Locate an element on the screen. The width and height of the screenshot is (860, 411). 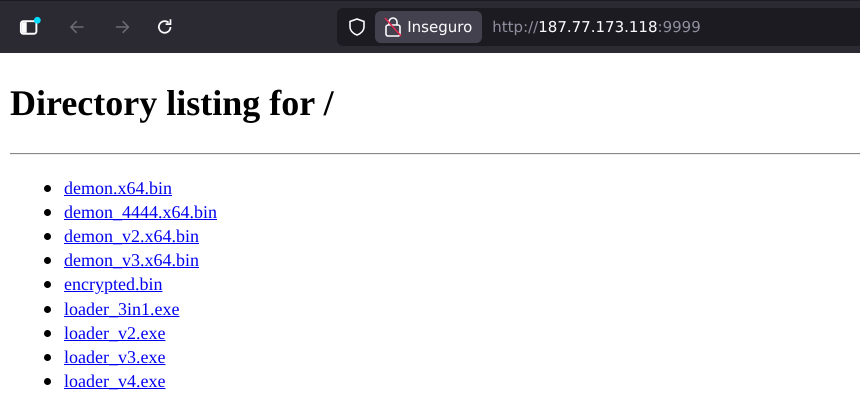
url-host: 187.77.173.118 is located at coordinates (598, 27).